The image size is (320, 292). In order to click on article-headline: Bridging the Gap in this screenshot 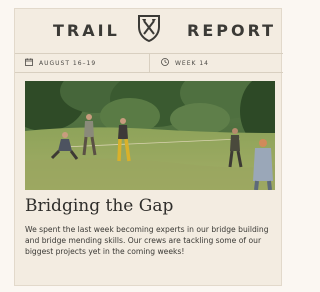, I will do `click(99, 206)`.